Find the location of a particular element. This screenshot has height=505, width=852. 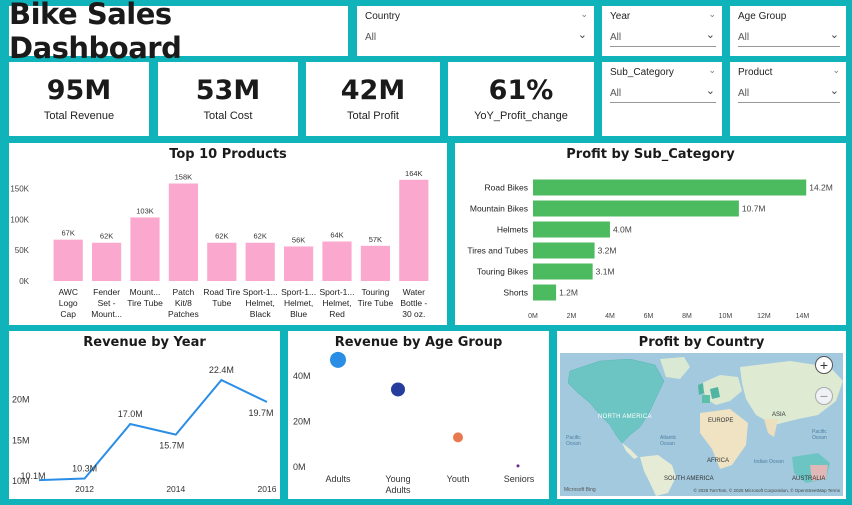

kpi-value: 53M is located at coordinates (228, 90).